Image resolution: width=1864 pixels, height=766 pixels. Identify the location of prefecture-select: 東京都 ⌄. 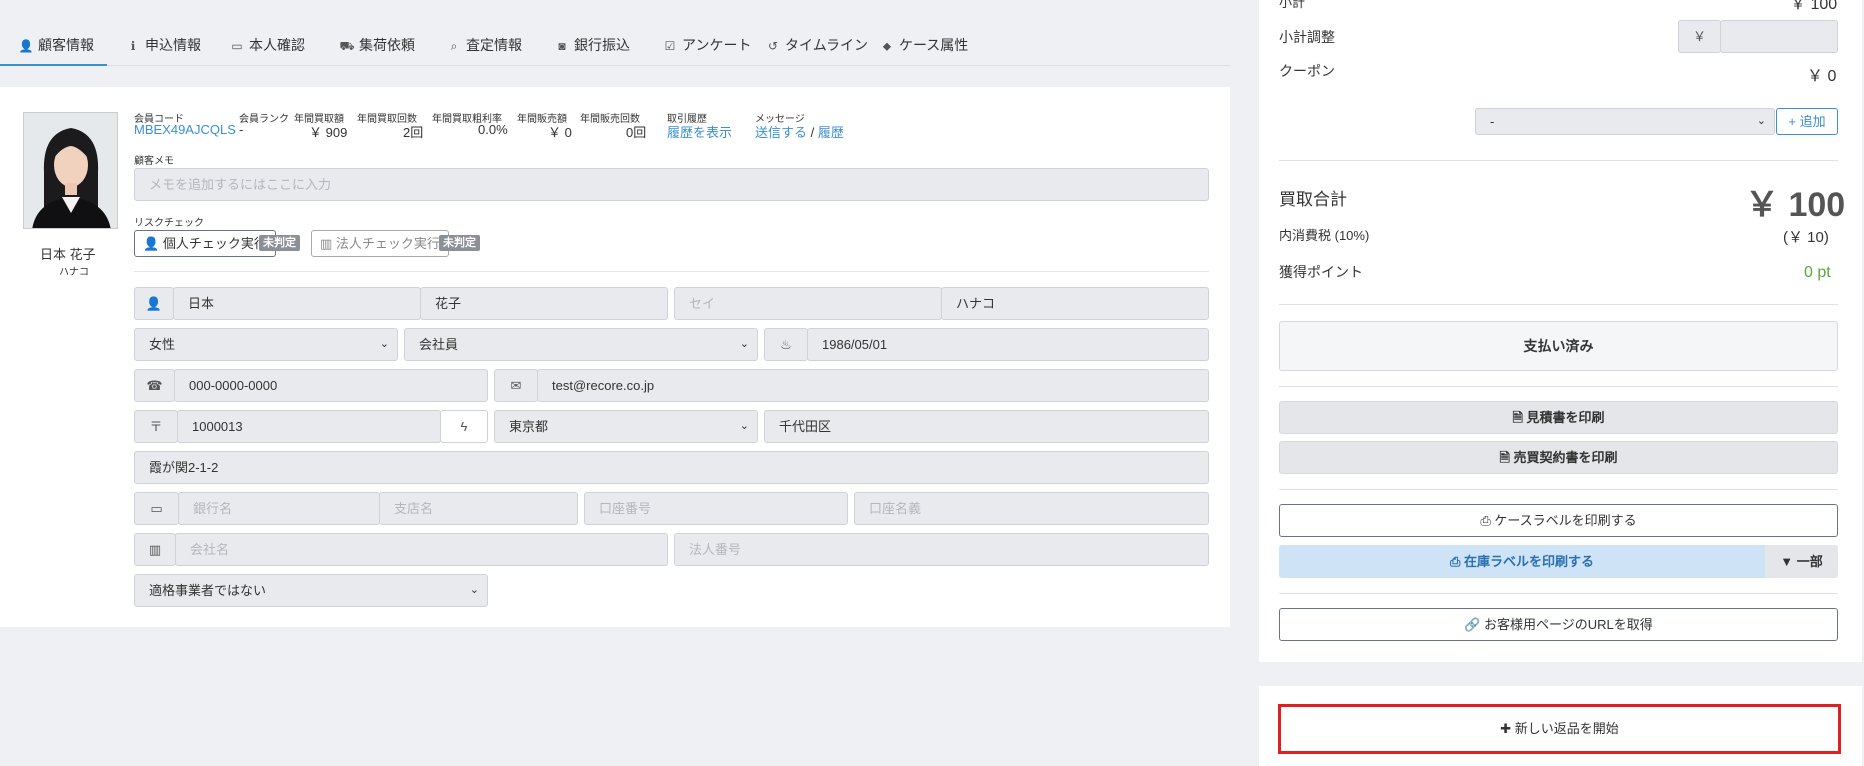
(626, 426).